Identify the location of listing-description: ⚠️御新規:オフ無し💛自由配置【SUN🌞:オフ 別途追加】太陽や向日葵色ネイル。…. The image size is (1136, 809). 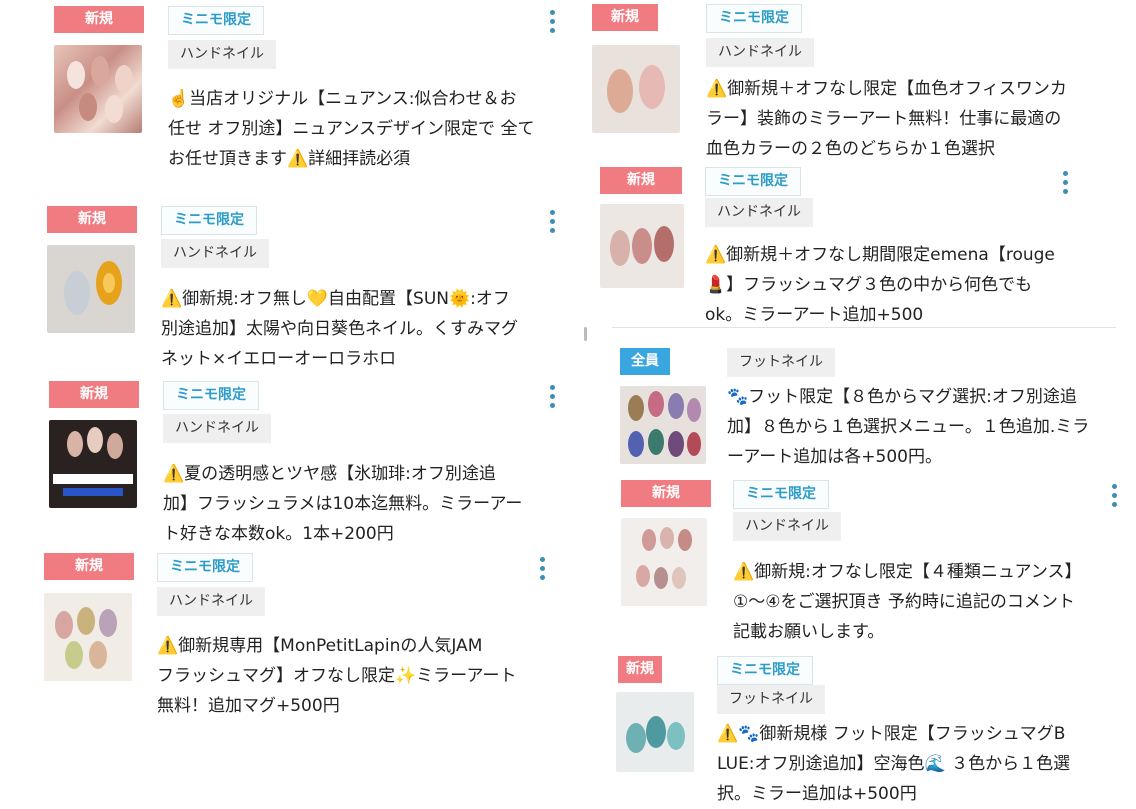
(339, 329).